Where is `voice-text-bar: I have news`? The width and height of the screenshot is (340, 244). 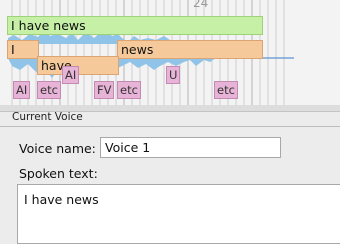 voice-text-bar: I have news is located at coordinates (135, 25).